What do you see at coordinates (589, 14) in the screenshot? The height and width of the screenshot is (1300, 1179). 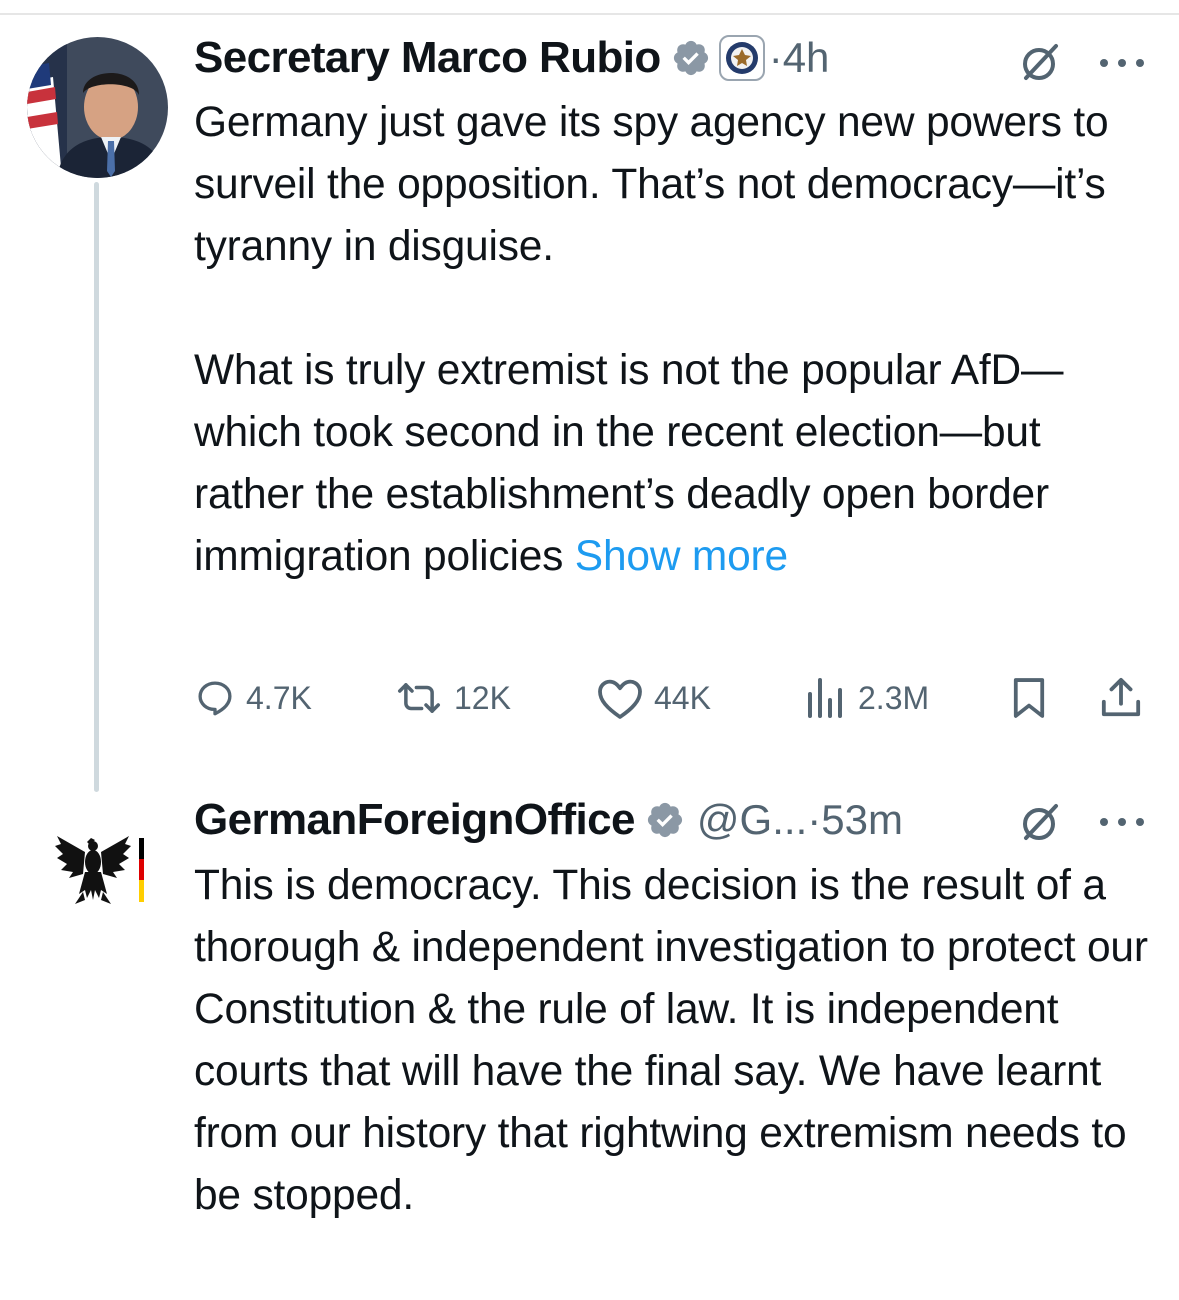 I see `top-divider` at bounding box center [589, 14].